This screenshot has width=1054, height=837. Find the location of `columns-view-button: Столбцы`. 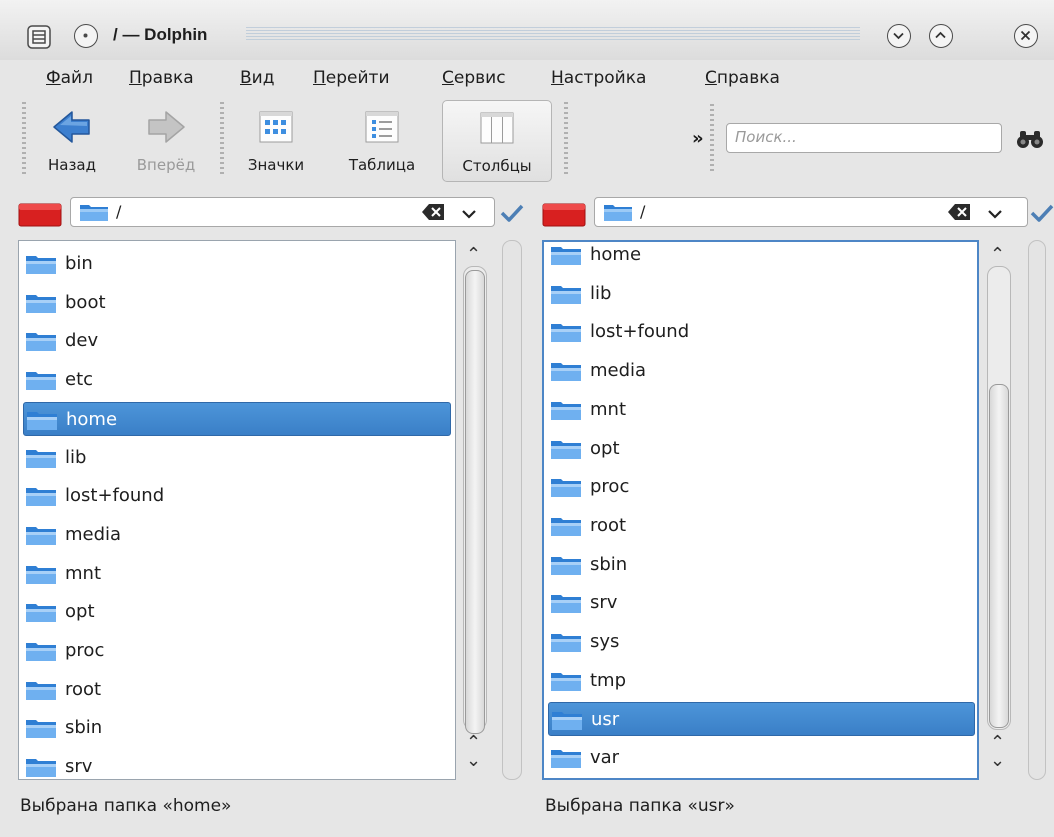

columns-view-button: Столбцы is located at coordinates (497, 141).